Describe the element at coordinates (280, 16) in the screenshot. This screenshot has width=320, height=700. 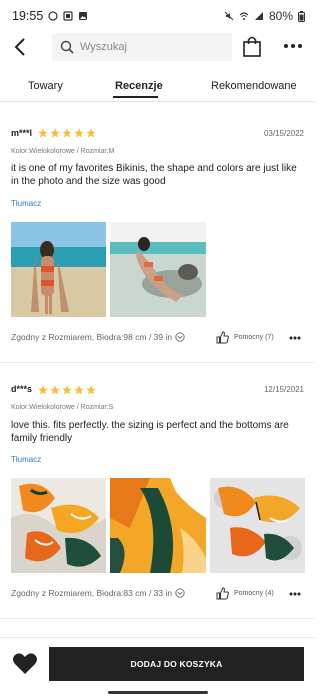
I see `battery-level: 80%` at that location.